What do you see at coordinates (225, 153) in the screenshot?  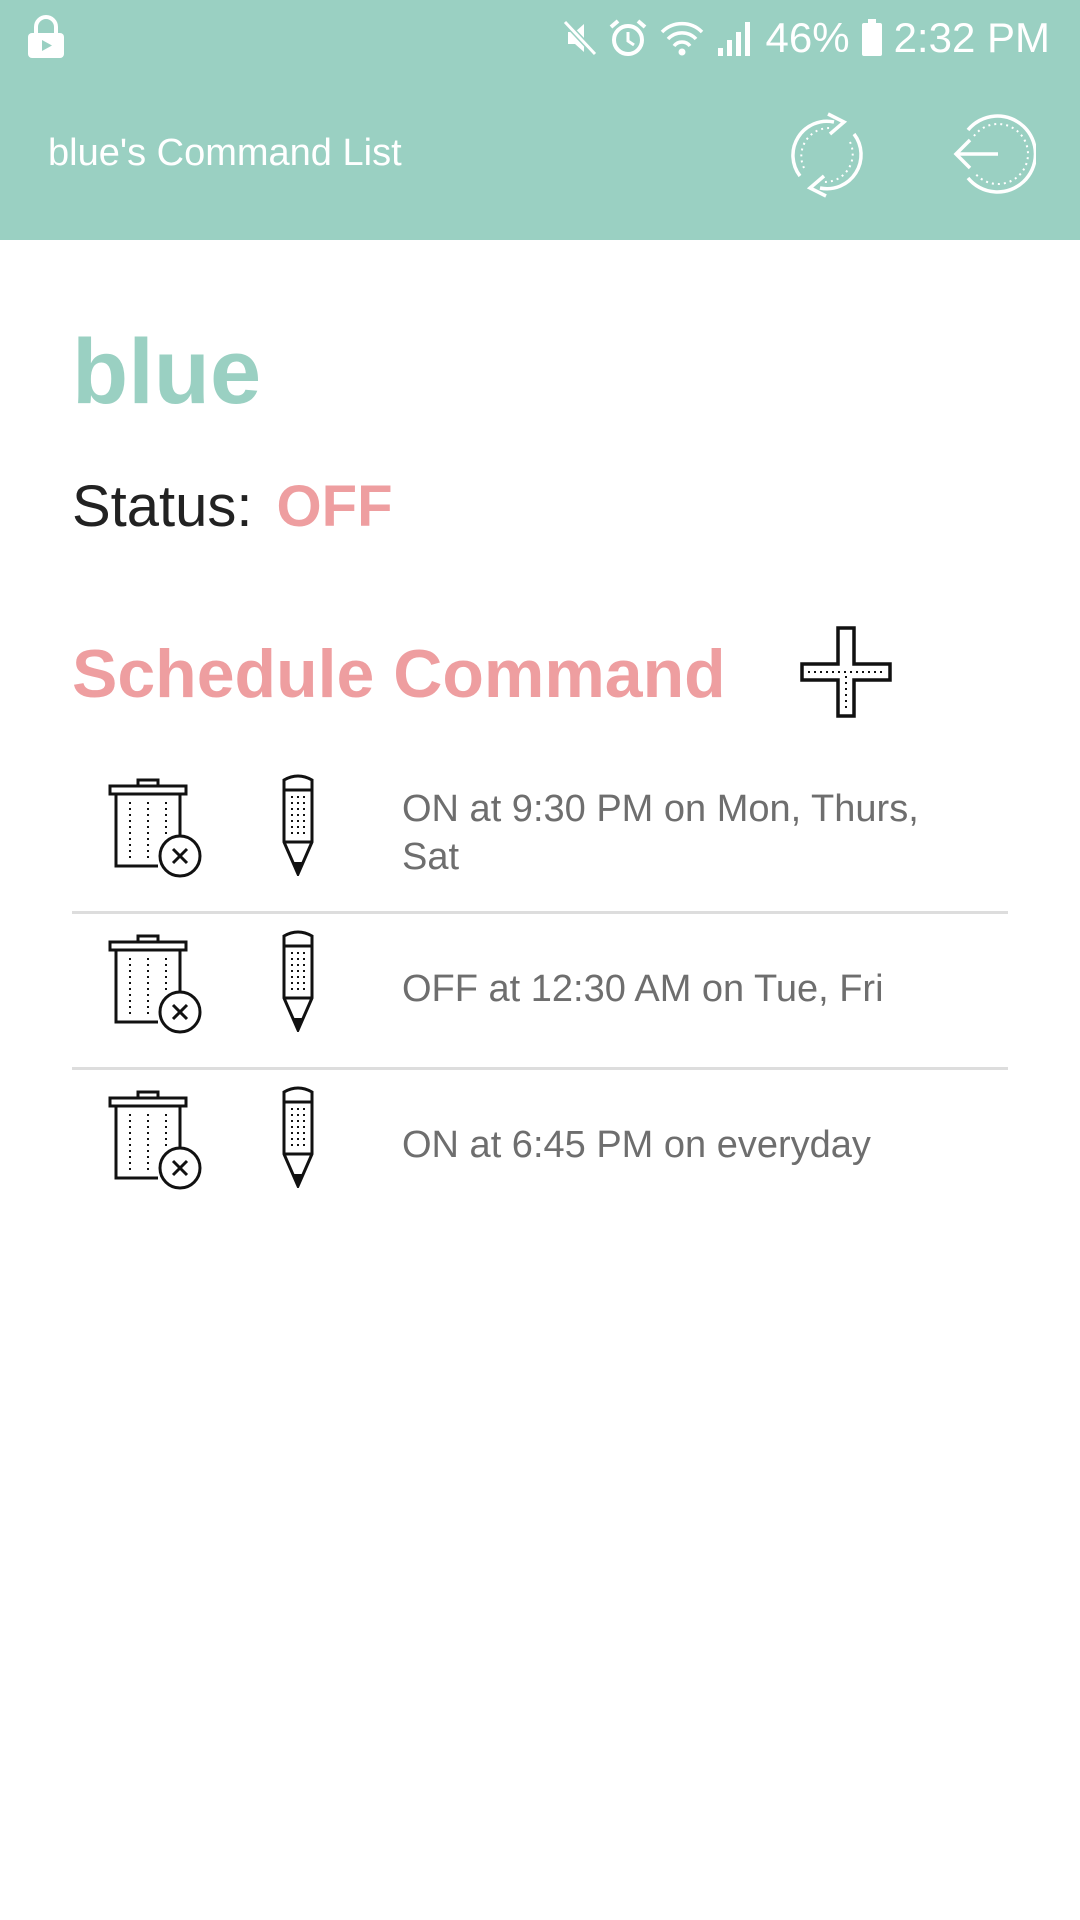 I see `app-title: blue's Command List` at bounding box center [225, 153].